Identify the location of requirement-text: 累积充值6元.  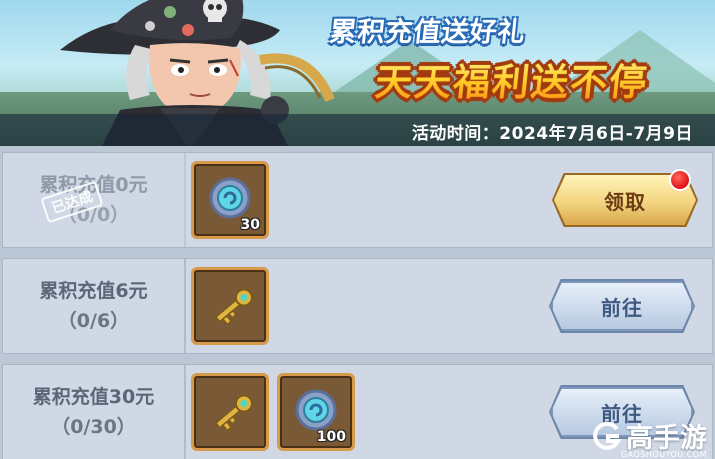
(93, 291).